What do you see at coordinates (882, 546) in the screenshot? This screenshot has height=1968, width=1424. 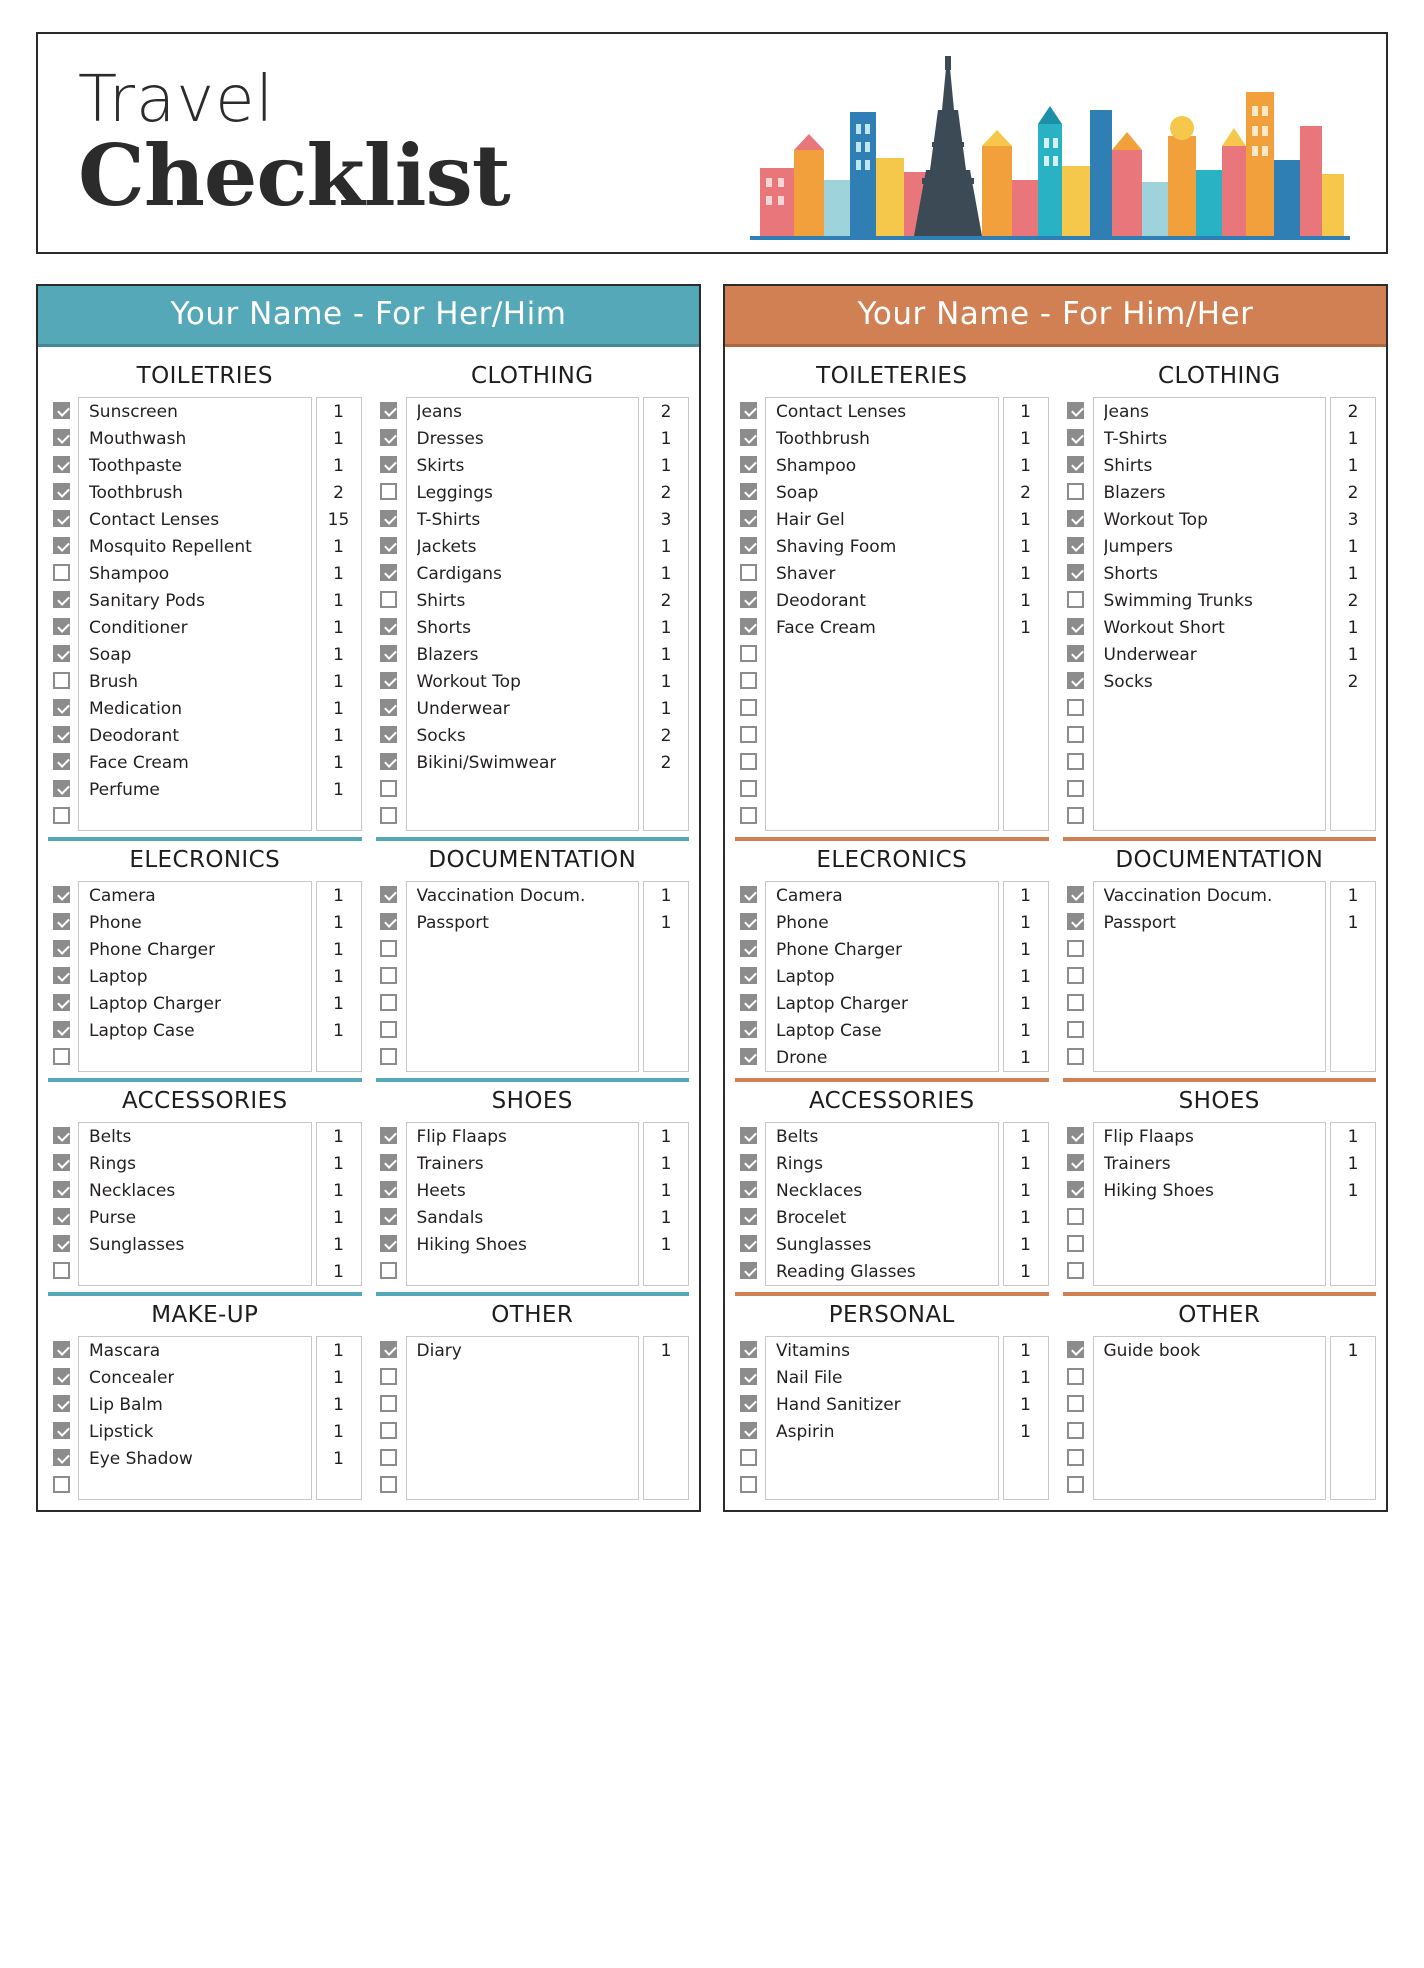 I see `item-label-cell: Shaving Foom` at bounding box center [882, 546].